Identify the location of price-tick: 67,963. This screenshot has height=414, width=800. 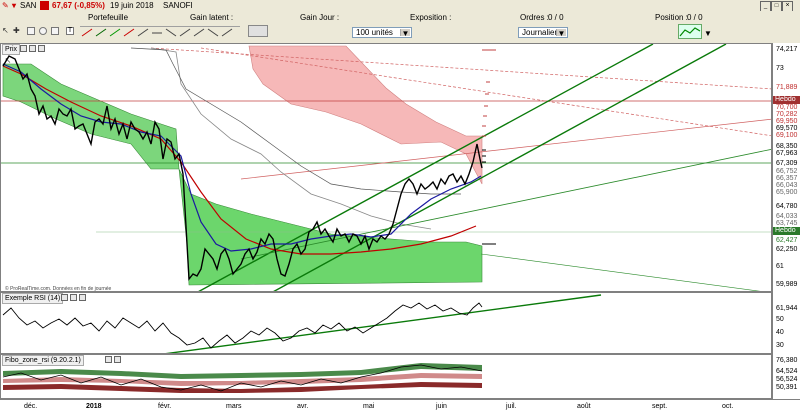
(787, 153).